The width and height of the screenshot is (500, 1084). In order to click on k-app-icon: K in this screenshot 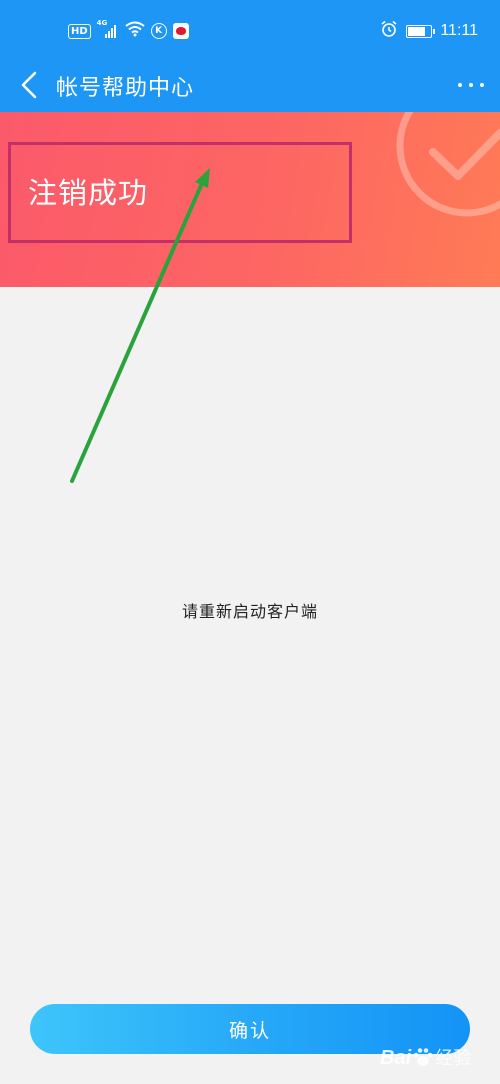, I will do `click(158, 31)`.